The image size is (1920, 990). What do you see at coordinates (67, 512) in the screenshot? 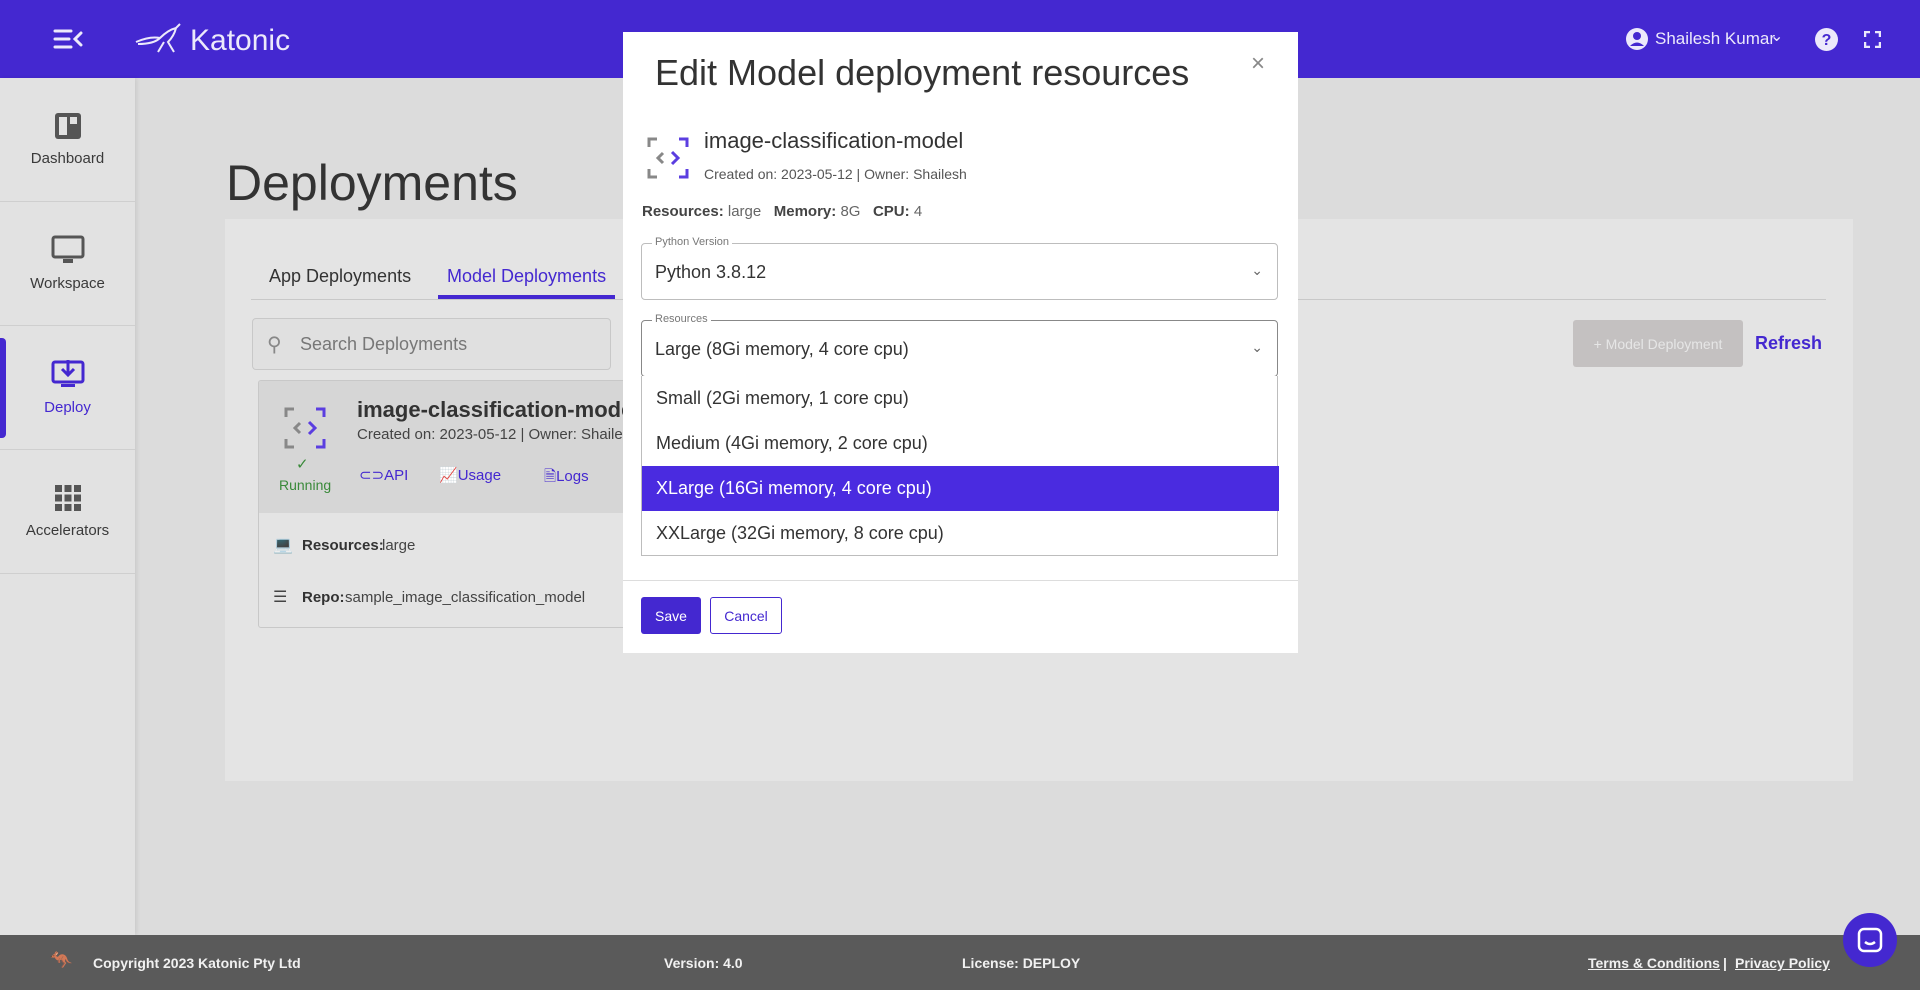
I see `sidebar-item-accelerators: Accelerators` at bounding box center [67, 512].